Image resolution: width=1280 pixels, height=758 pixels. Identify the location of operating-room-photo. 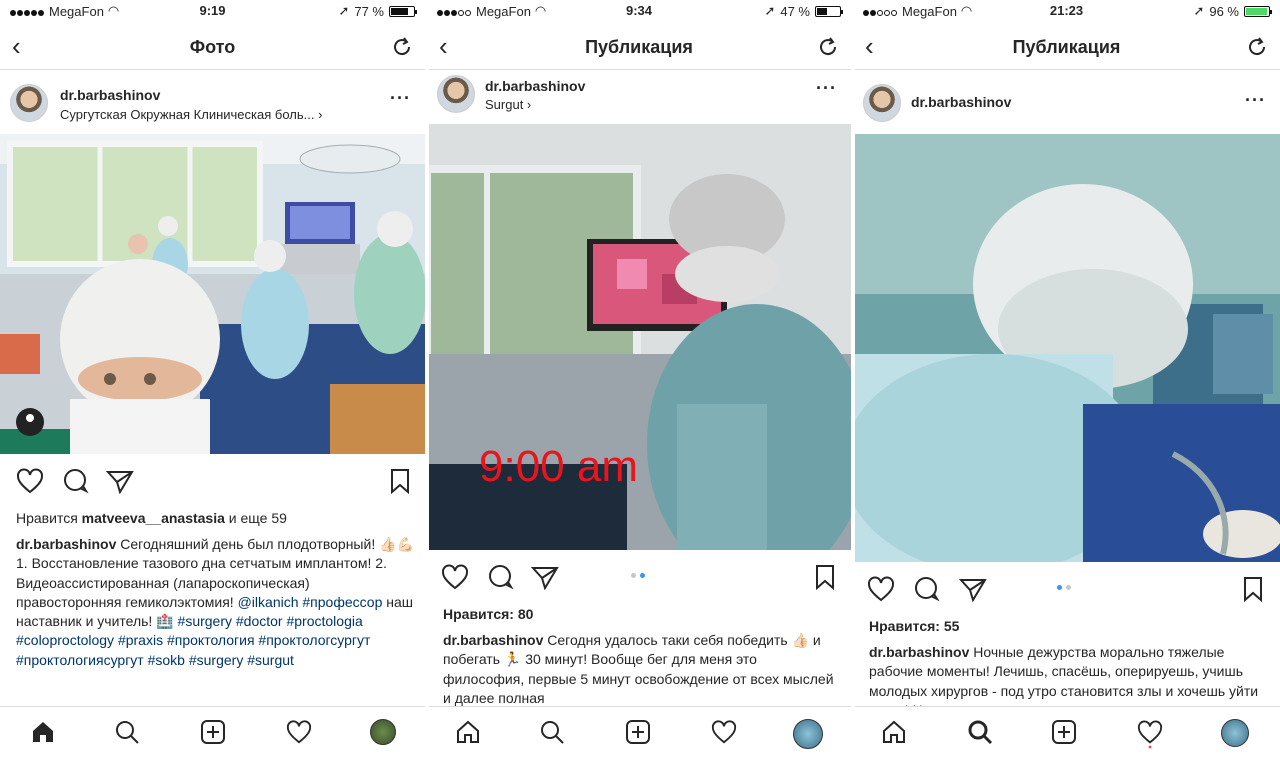
(212, 294).